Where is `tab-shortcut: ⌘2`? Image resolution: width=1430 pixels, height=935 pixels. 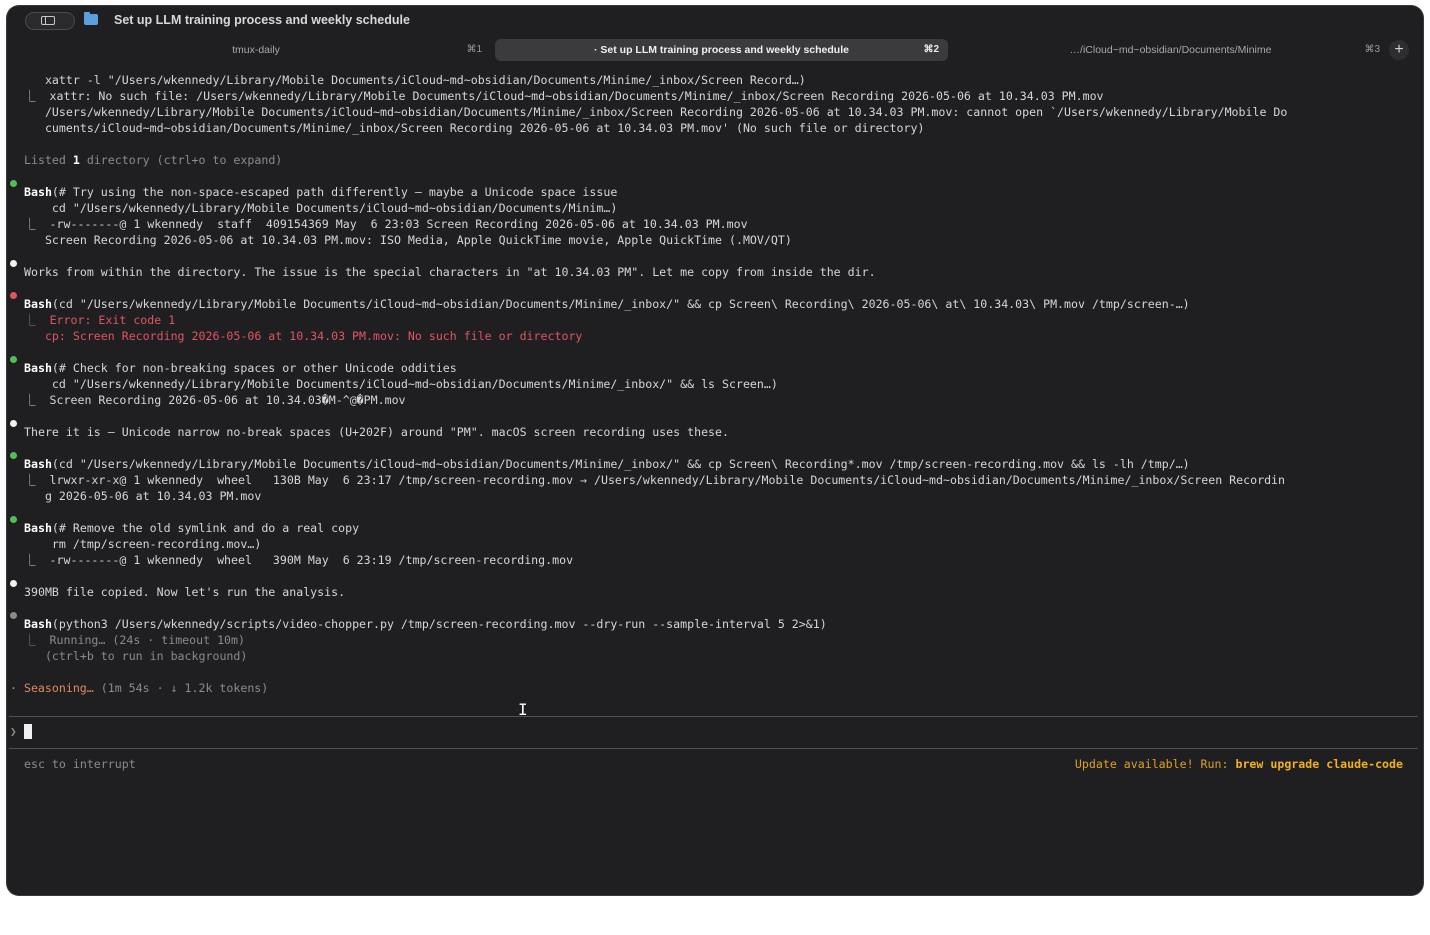 tab-shortcut: ⌘2 is located at coordinates (931, 49).